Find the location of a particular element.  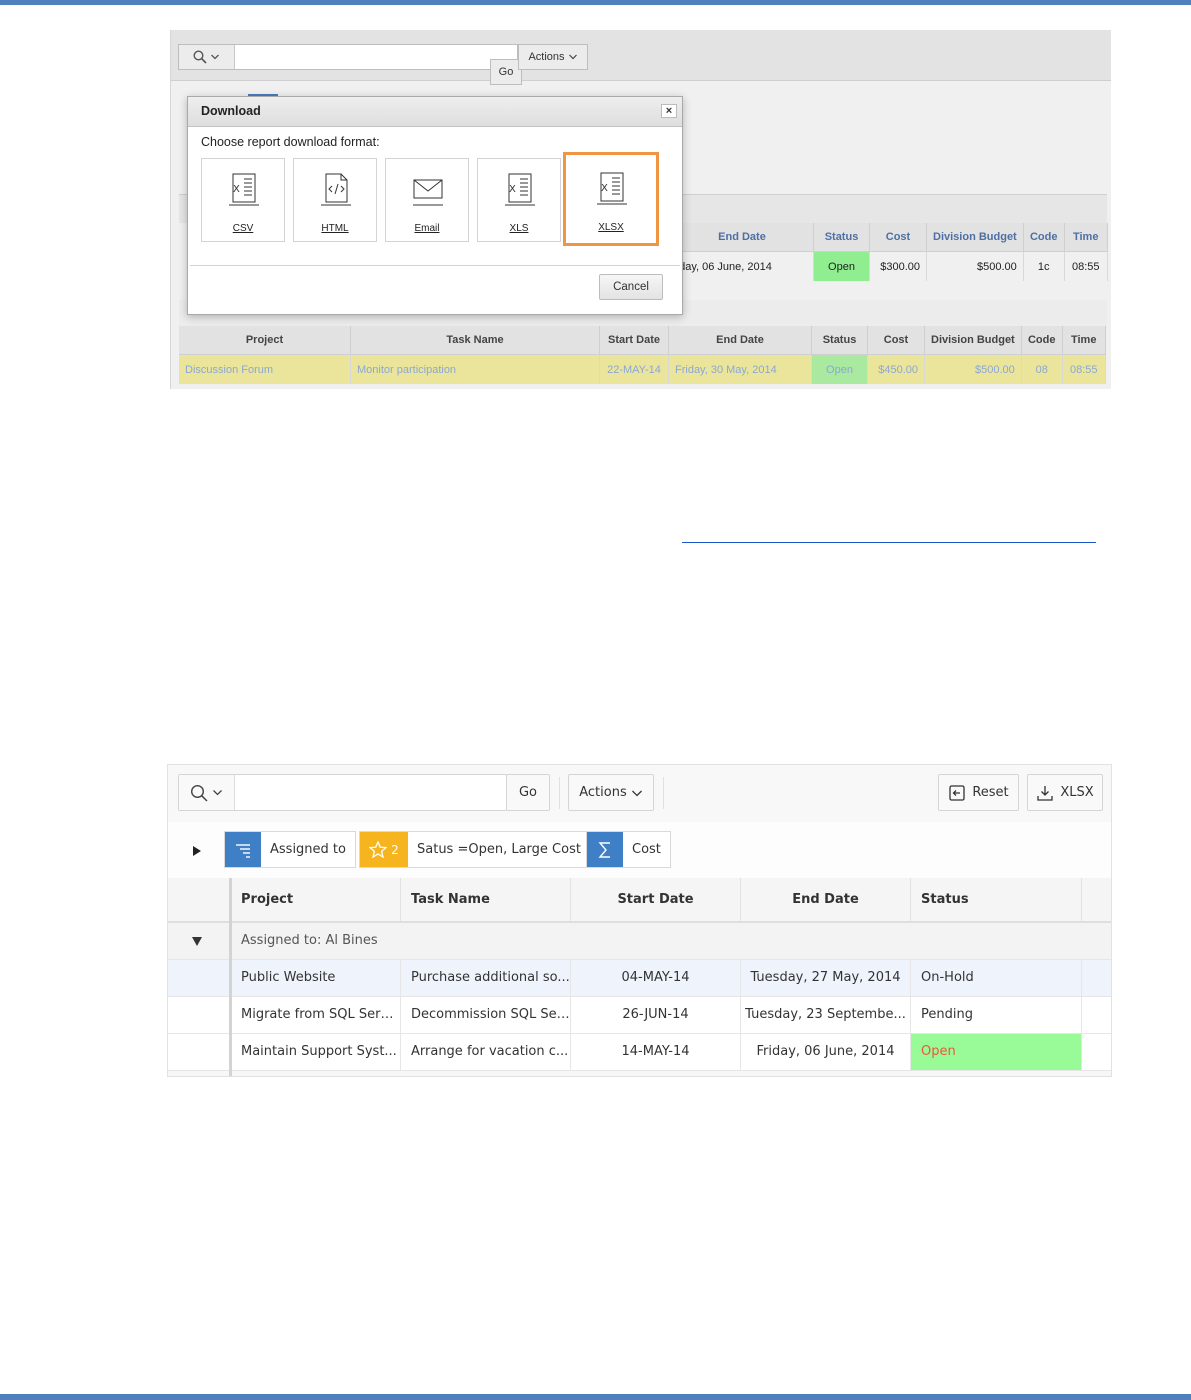

project-cell: Discussion Forum is located at coordinates (265, 369).